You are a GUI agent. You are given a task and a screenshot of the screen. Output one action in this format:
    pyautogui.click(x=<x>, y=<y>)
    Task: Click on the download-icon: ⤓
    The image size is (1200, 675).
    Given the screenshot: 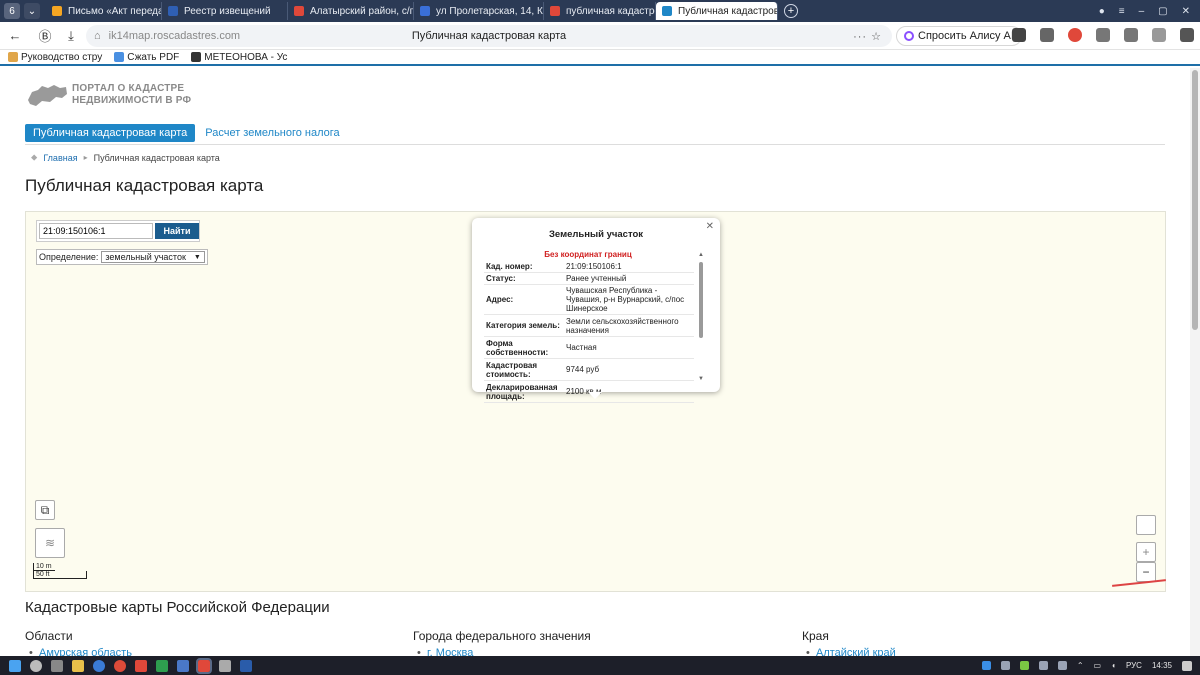 What is the action you would take?
    pyautogui.click(x=71, y=36)
    